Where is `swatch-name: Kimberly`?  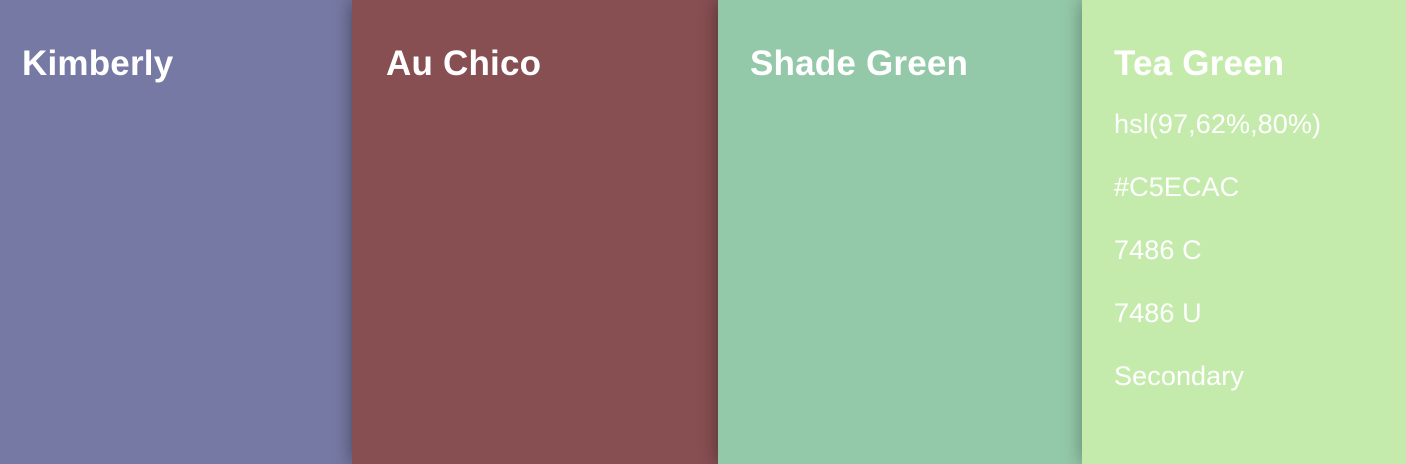 swatch-name: Kimberly is located at coordinates (98, 63).